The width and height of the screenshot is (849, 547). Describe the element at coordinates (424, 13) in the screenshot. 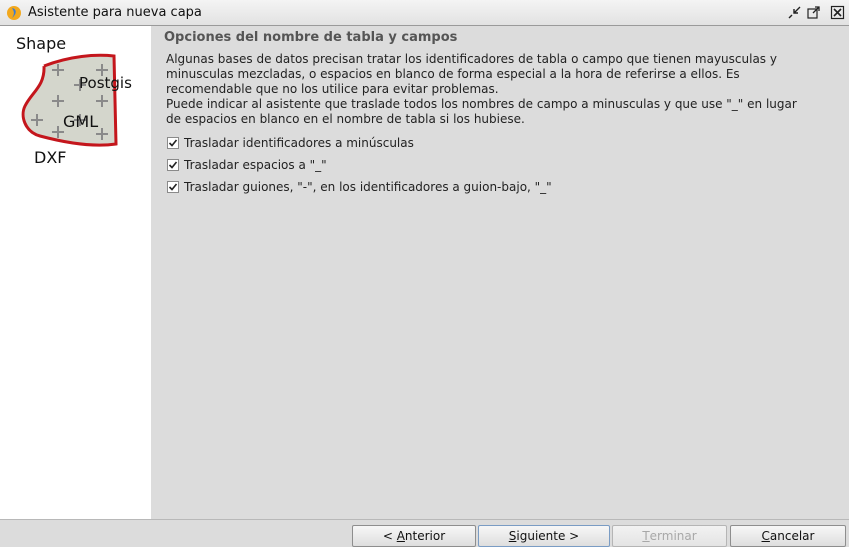

I see `window-titlebar: Asistente para nueva capa` at that location.